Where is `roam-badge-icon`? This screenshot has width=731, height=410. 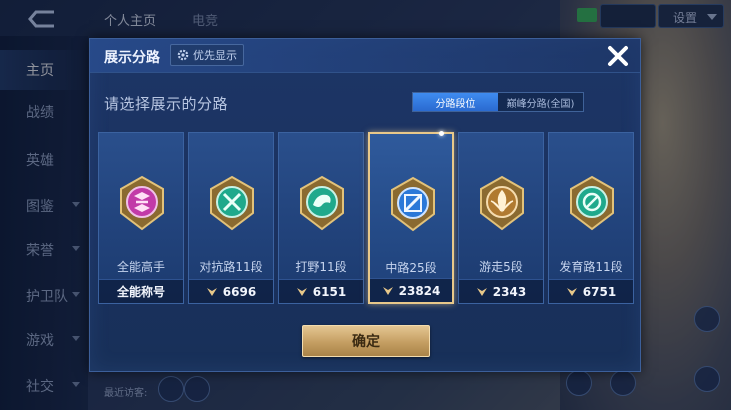 roam-badge-icon is located at coordinates (502, 203).